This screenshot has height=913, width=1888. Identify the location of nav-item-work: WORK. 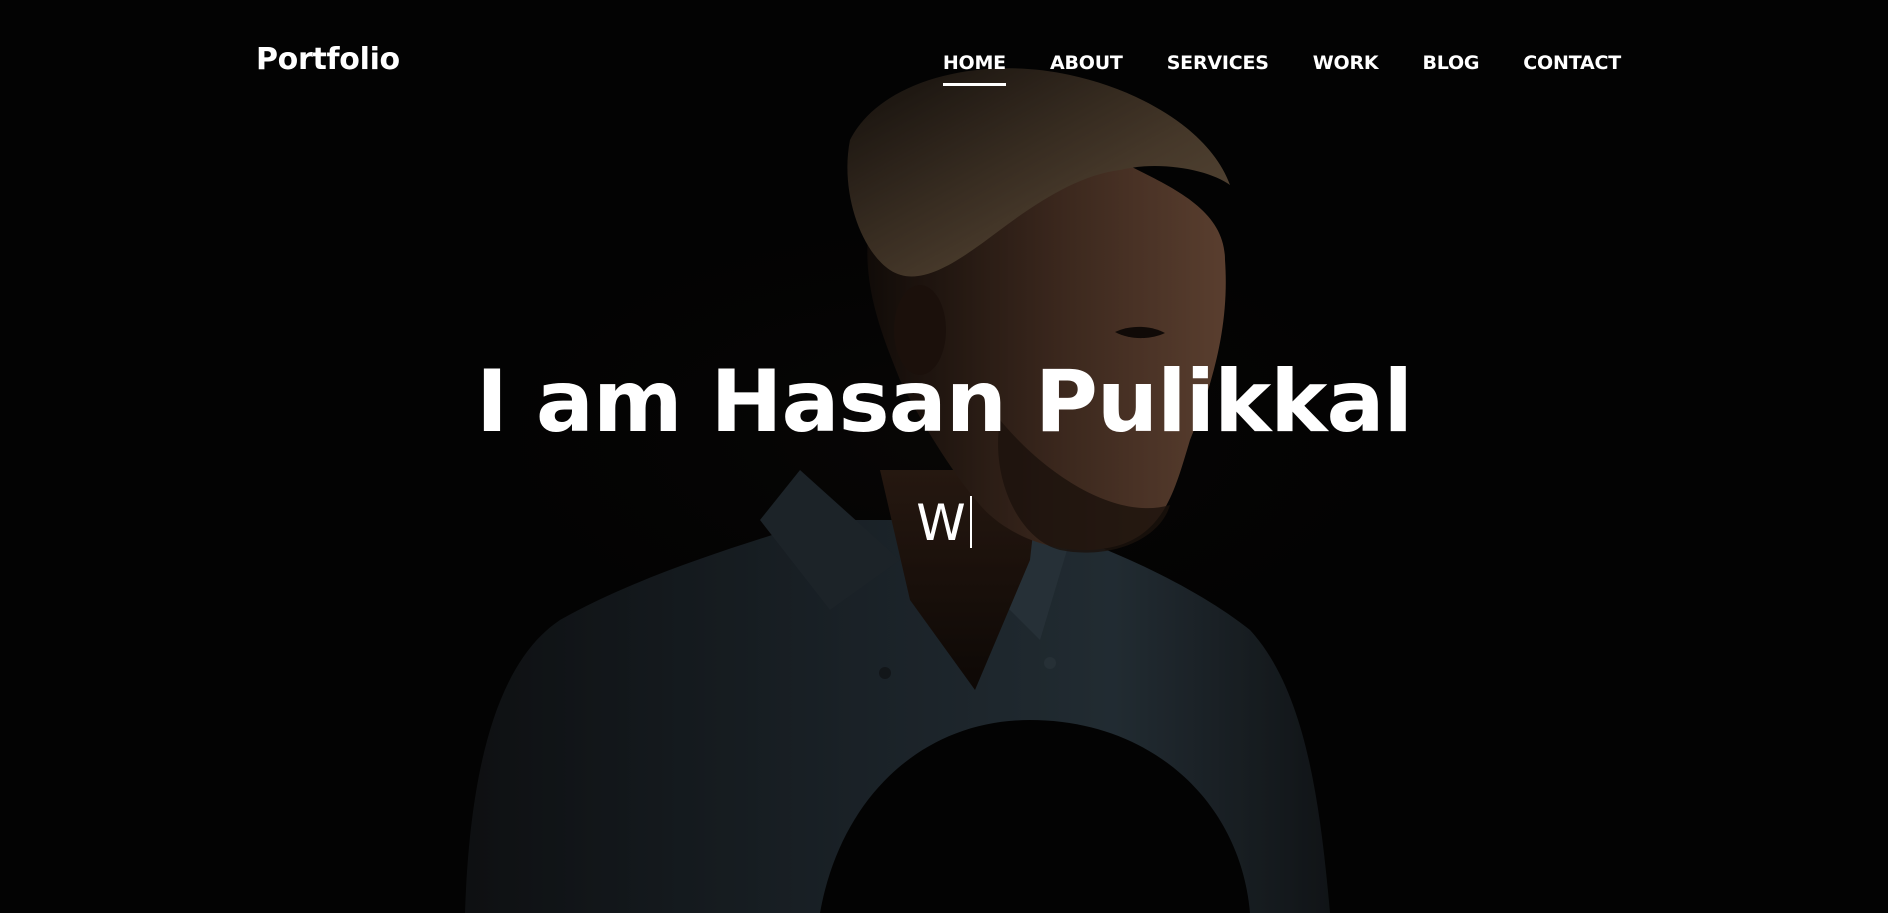
(1346, 63).